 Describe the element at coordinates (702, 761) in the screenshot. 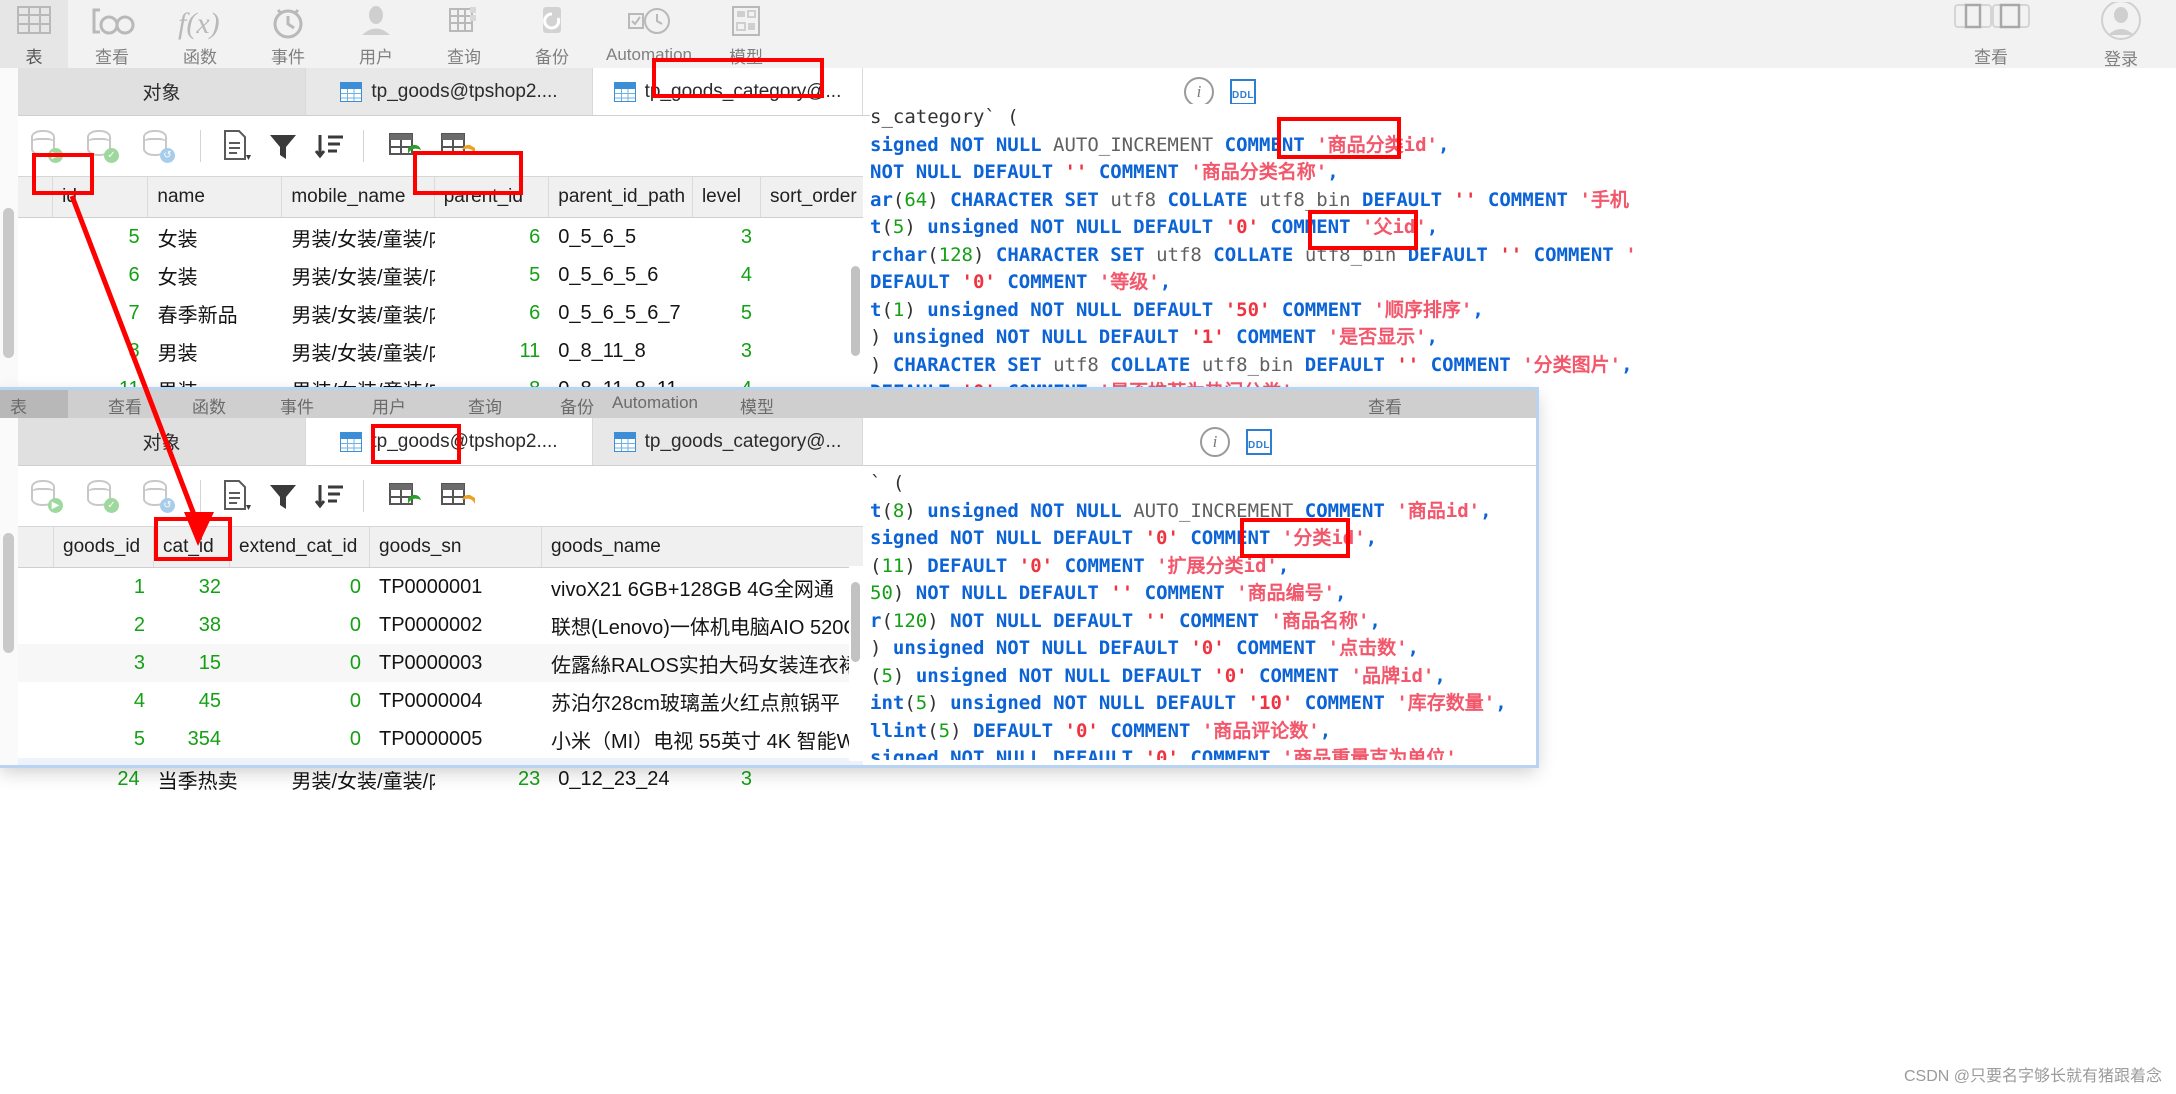

I see `cell-goods-name: 沃隆 每日坚果 休闲零食 坚果炒货` at that location.